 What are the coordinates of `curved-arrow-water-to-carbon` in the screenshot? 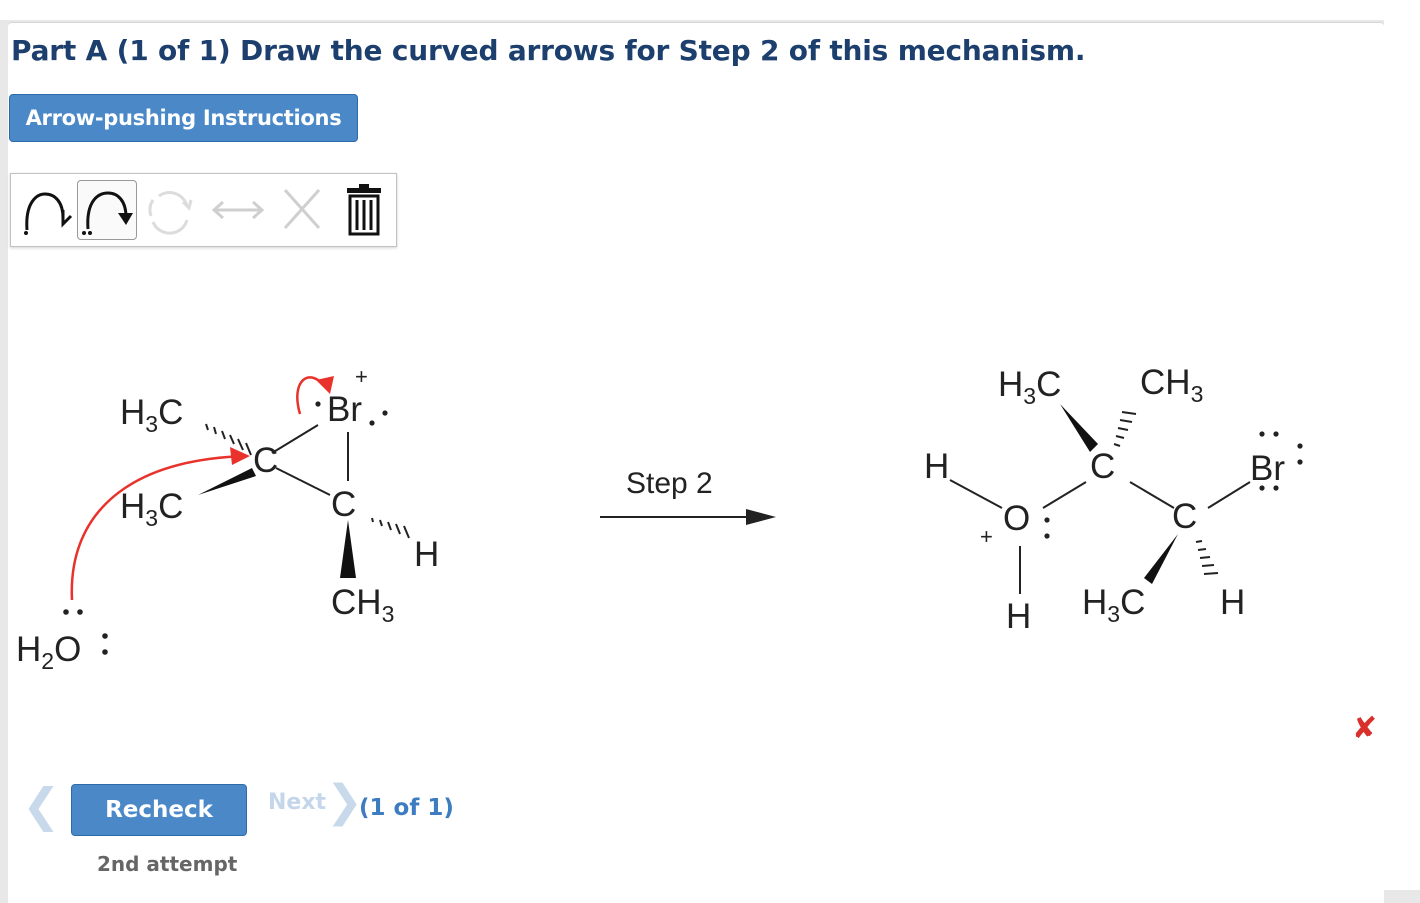 It's located at (158, 527).